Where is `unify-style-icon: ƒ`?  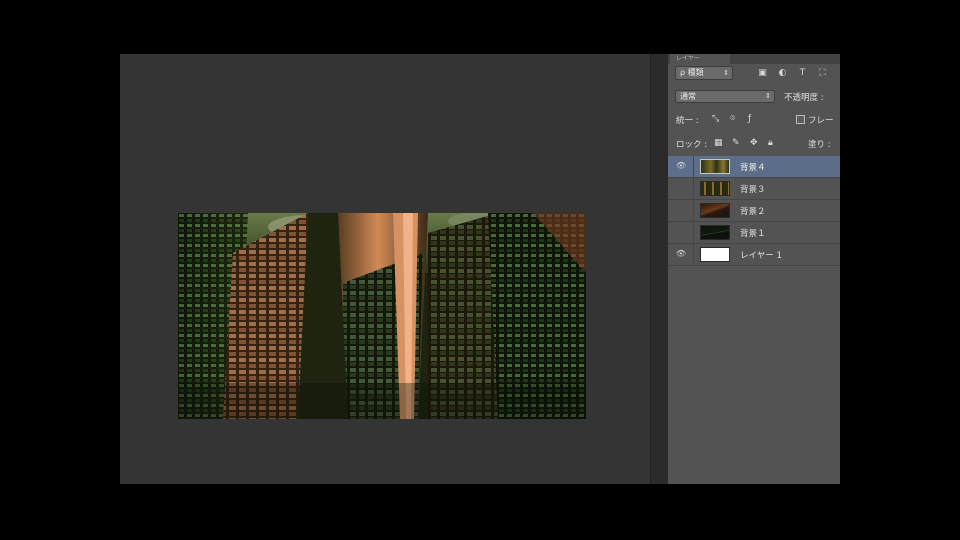 unify-style-icon: ƒ is located at coordinates (749, 119).